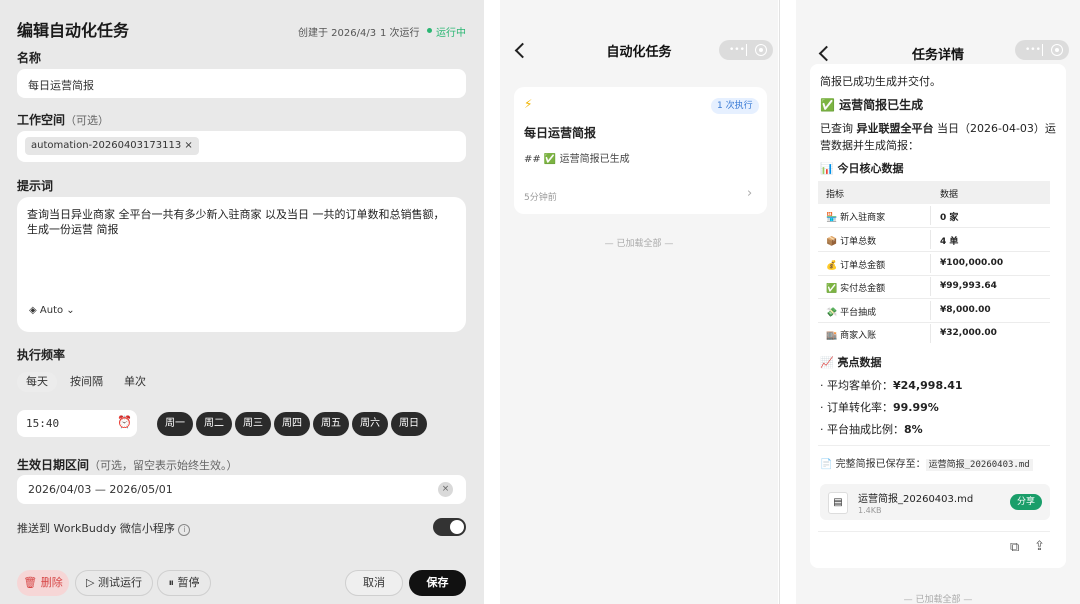 This screenshot has width=1080, height=604. What do you see at coordinates (331, 424) in the screenshot?
I see `weekday-fri: 周五` at bounding box center [331, 424].